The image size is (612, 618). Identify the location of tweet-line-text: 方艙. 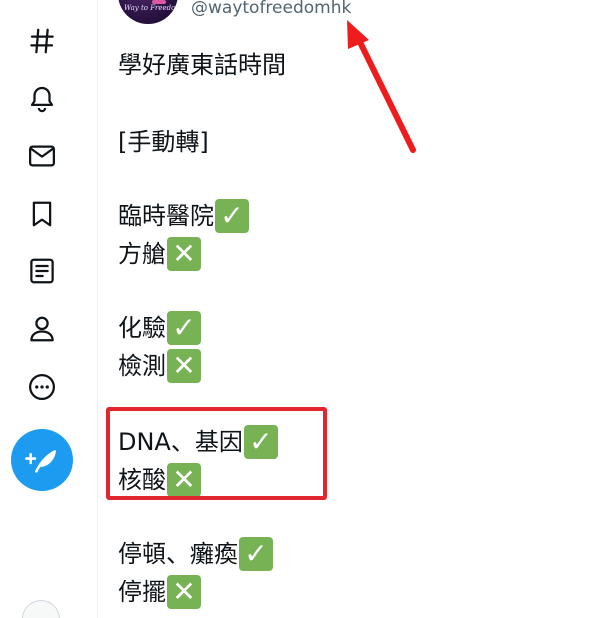
(142, 254).